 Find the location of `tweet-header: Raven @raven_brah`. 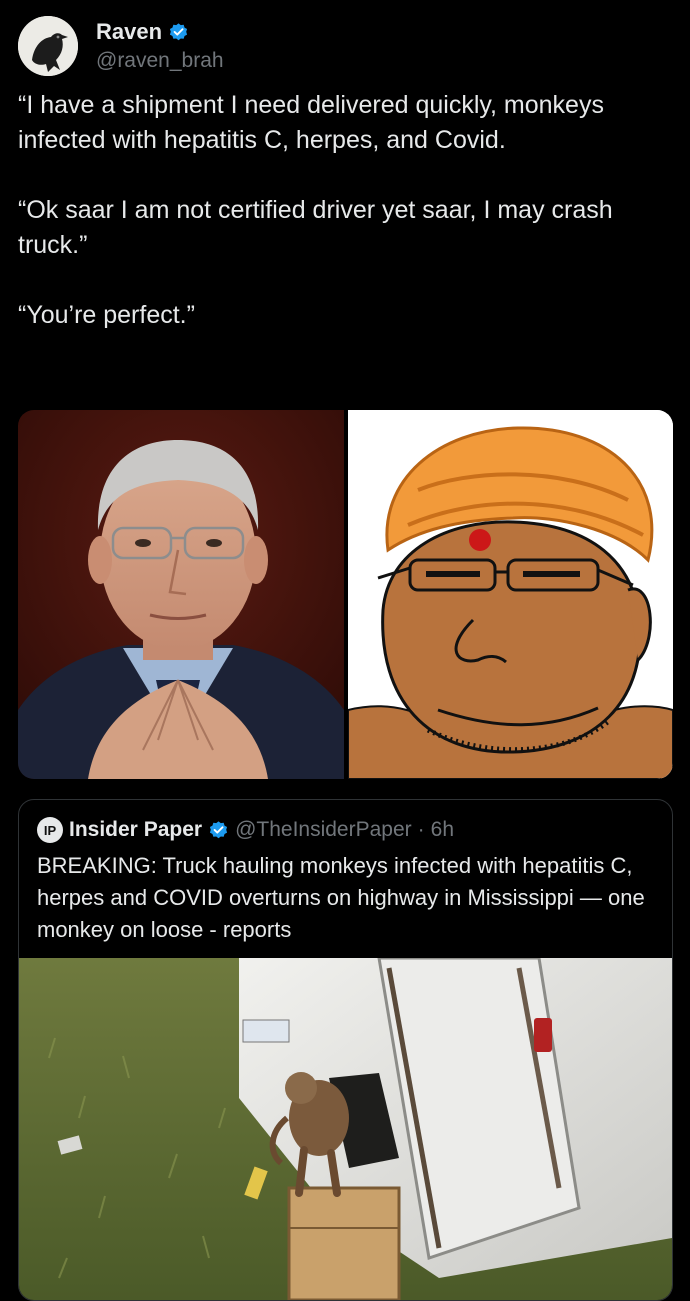

tweet-header: Raven @raven_brah is located at coordinates (121, 46).